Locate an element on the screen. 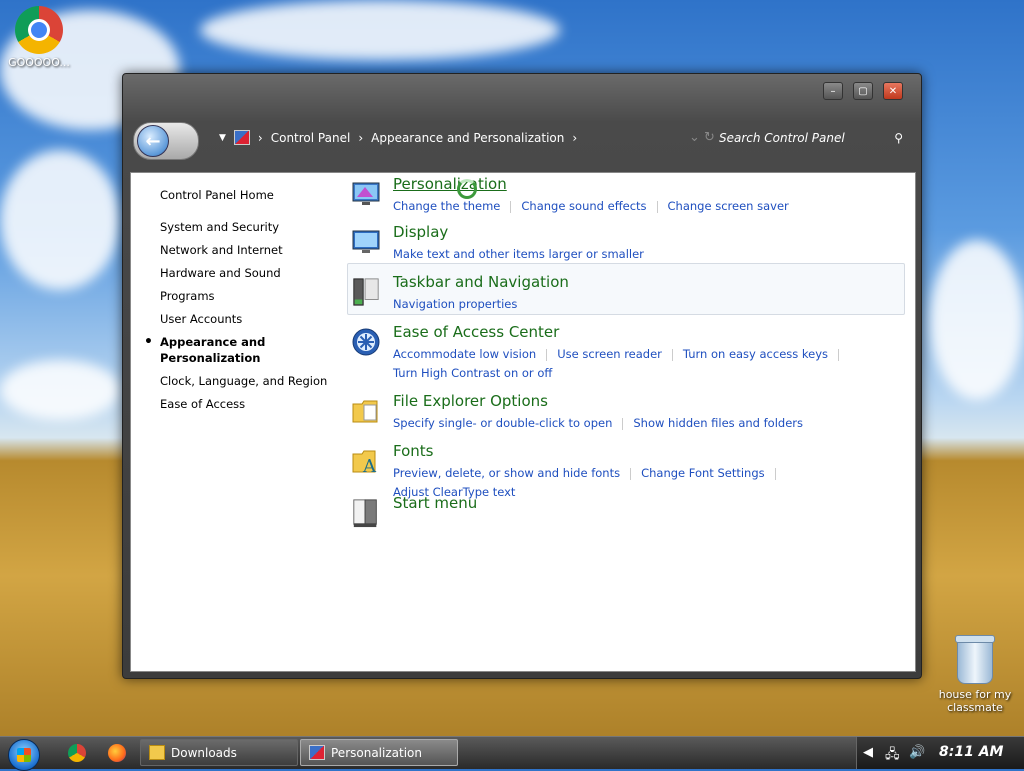  nav-control-panel-home: Control Panel Home is located at coordinates (250, 195).